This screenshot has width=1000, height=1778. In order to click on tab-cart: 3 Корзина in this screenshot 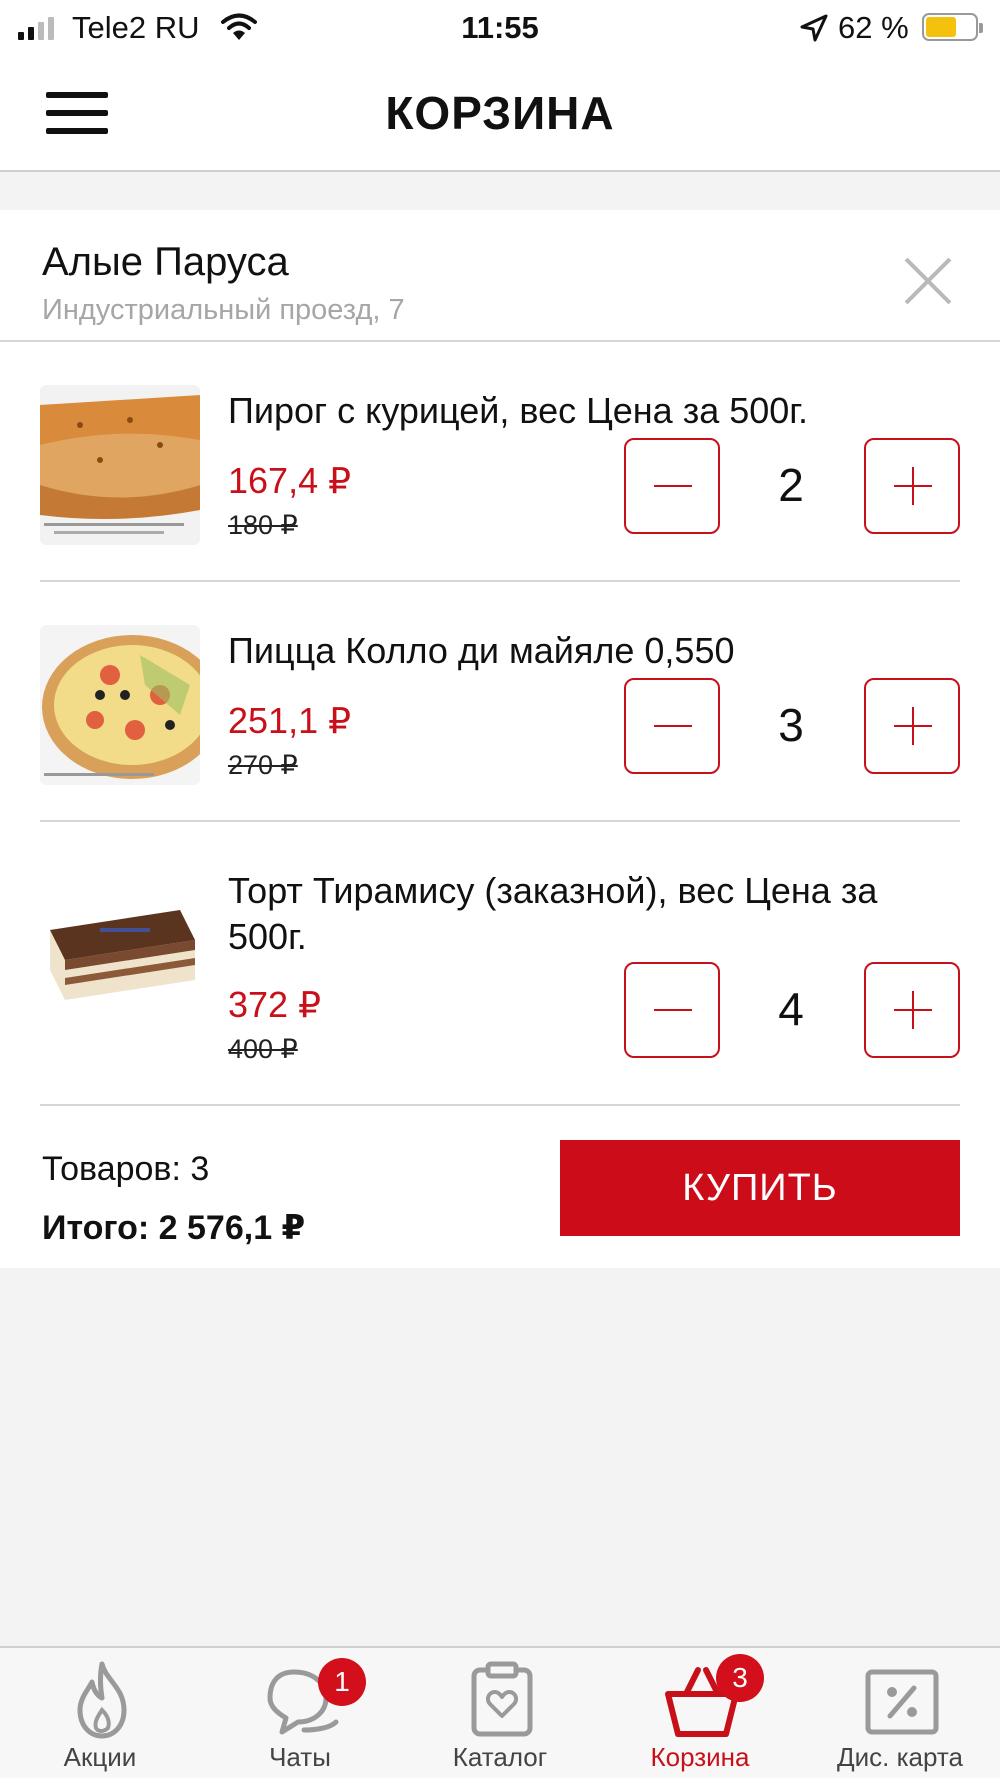, I will do `click(700, 1713)`.